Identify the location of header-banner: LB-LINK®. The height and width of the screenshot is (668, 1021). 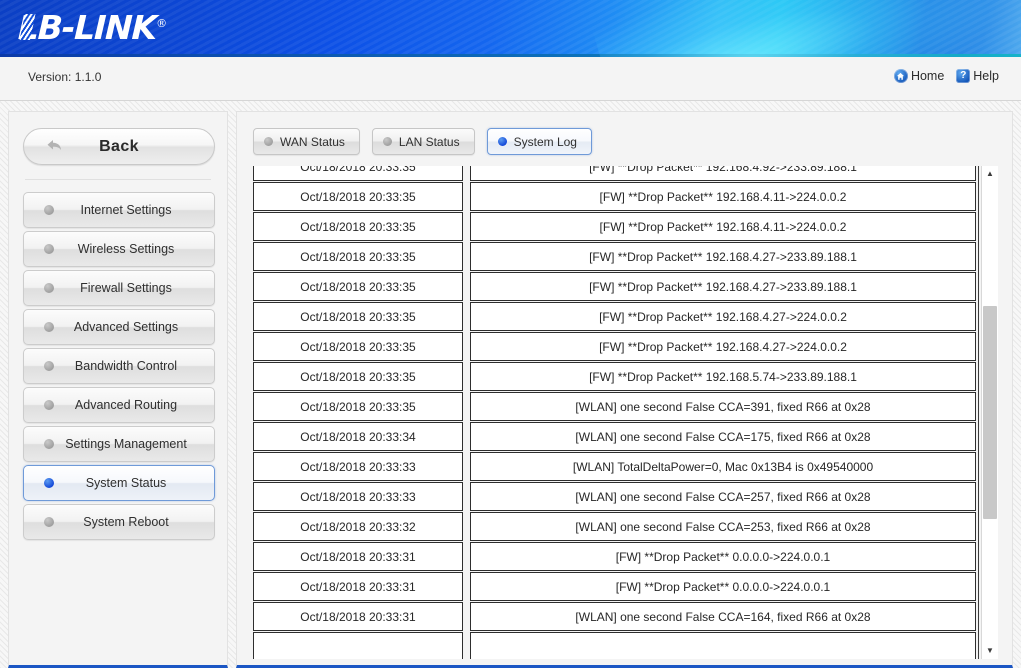
(510, 28).